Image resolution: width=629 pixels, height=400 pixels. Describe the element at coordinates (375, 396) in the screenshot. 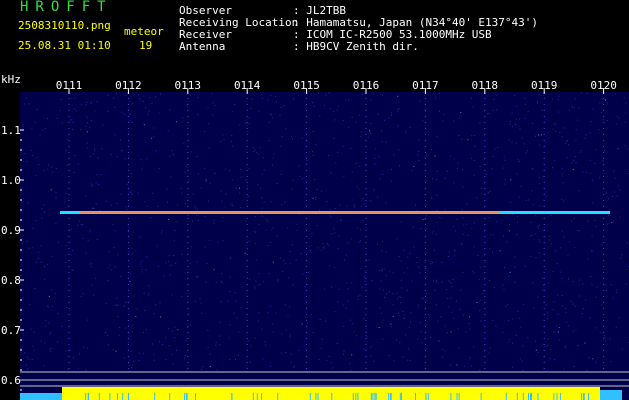

I see `power-bar-dip` at that location.